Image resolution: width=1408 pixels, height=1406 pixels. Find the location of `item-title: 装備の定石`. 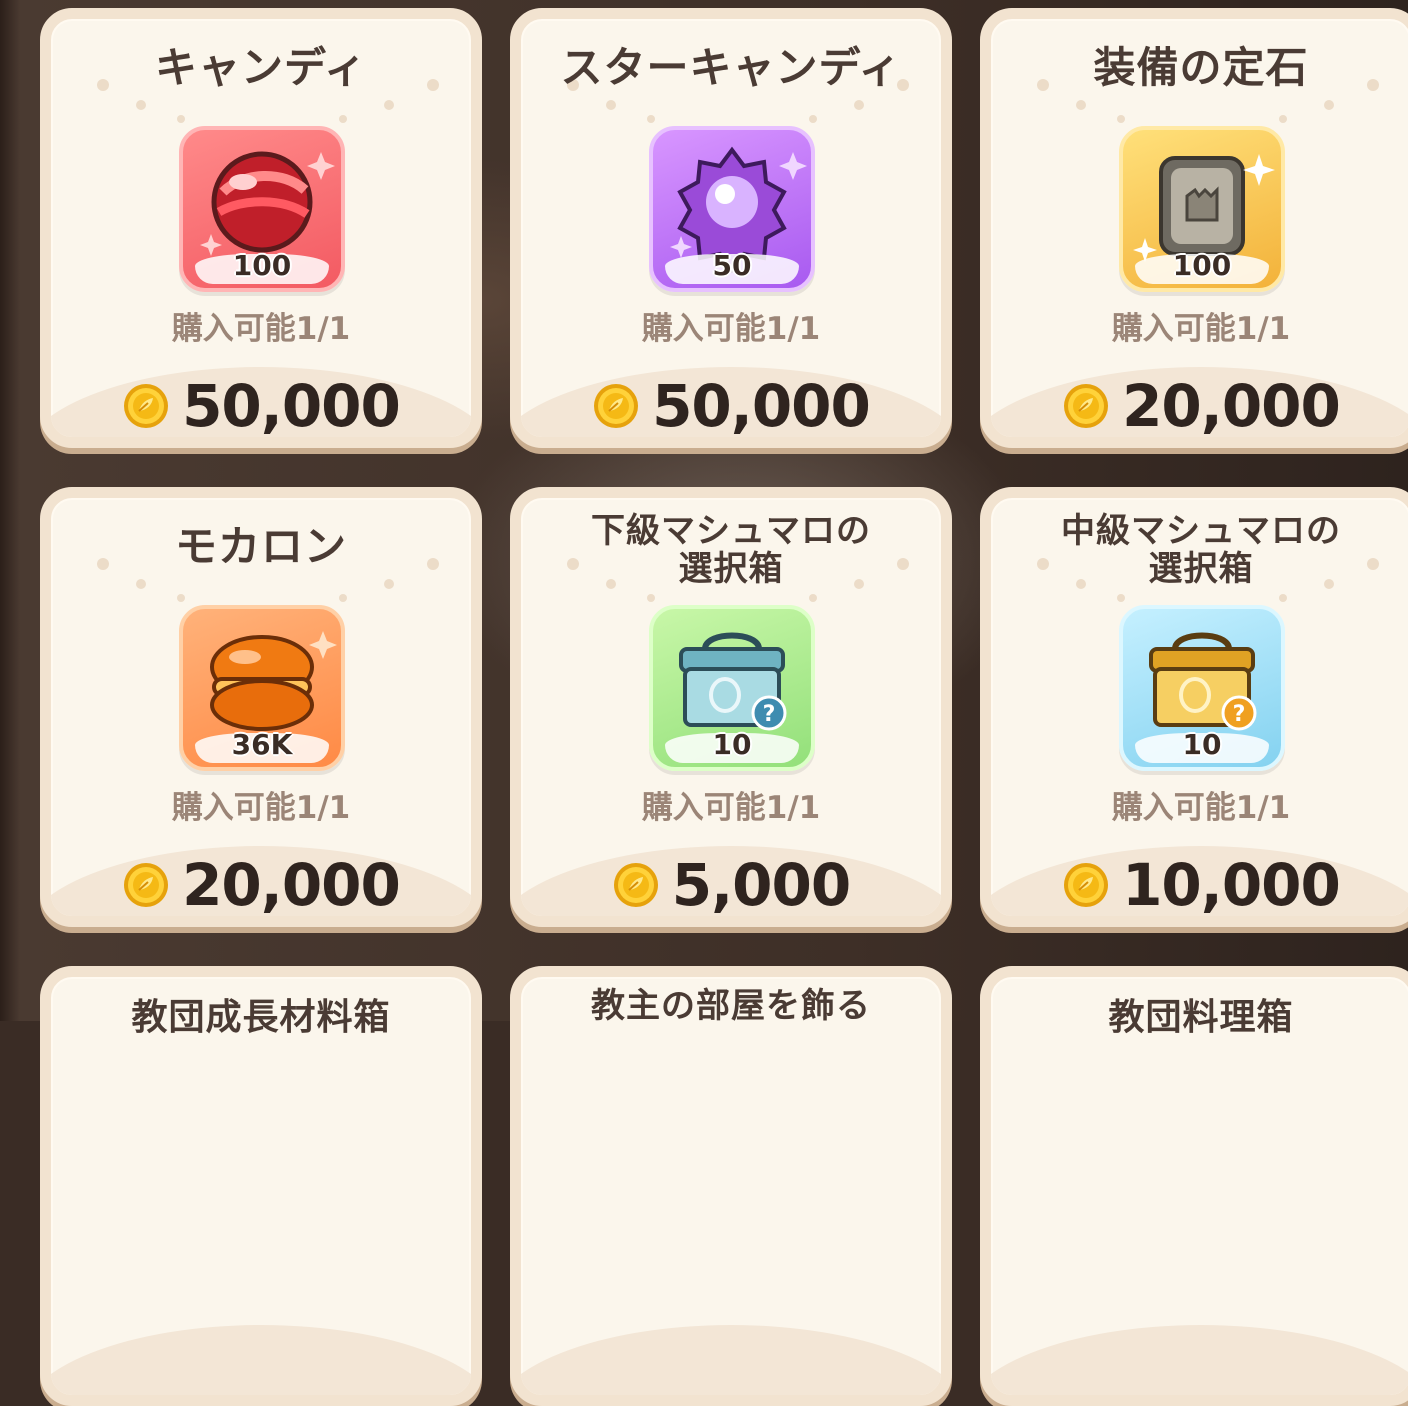

item-title: 装備の定石 is located at coordinates (1201, 67).